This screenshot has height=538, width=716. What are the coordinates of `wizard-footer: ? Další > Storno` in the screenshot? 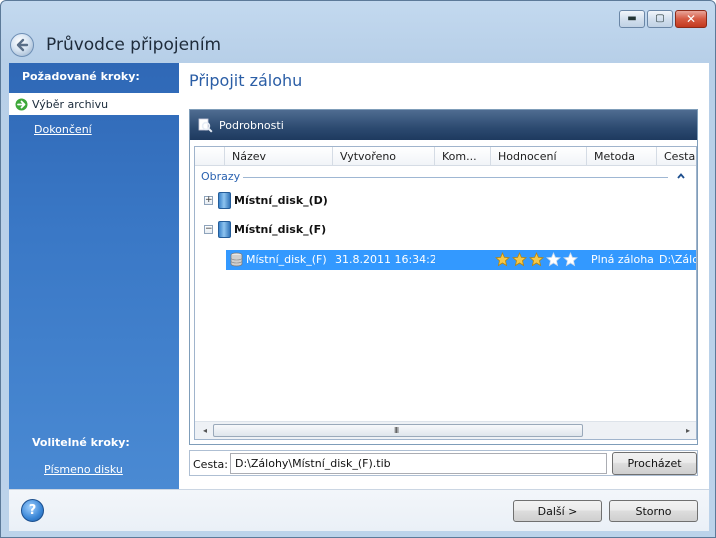 It's located at (359, 510).